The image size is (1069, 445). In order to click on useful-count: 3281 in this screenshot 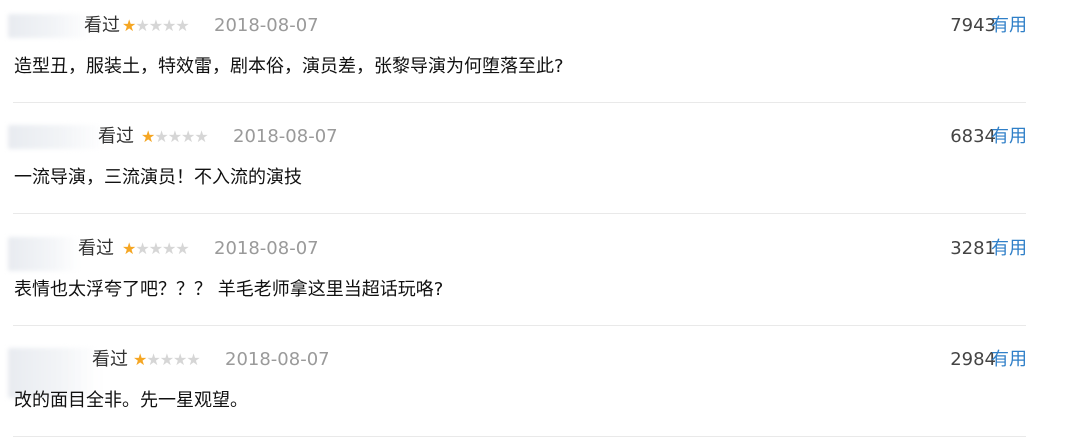, I will do `click(973, 248)`.